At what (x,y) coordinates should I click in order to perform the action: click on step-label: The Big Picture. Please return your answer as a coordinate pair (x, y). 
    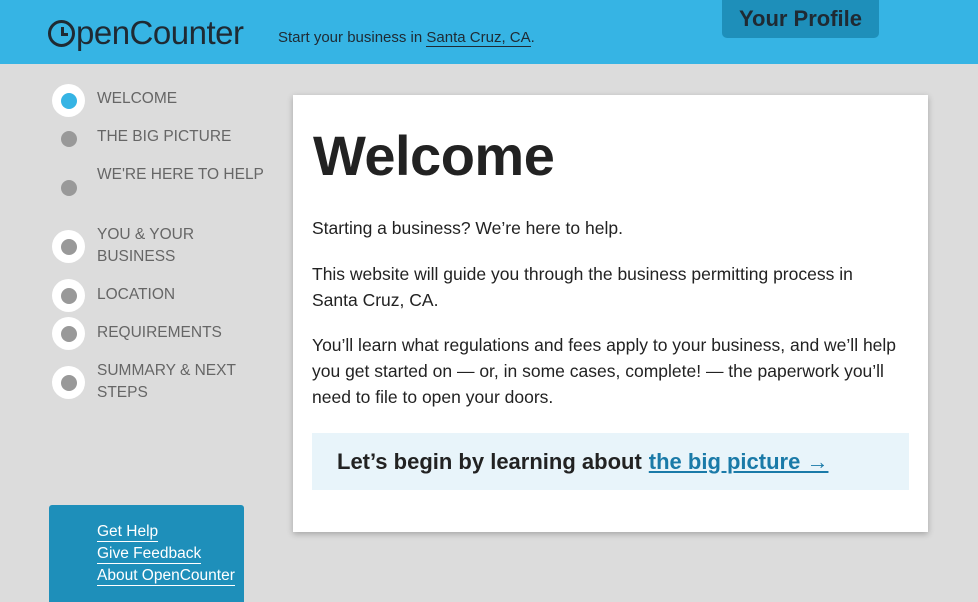
    Looking at the image, I should click on (164, 136).